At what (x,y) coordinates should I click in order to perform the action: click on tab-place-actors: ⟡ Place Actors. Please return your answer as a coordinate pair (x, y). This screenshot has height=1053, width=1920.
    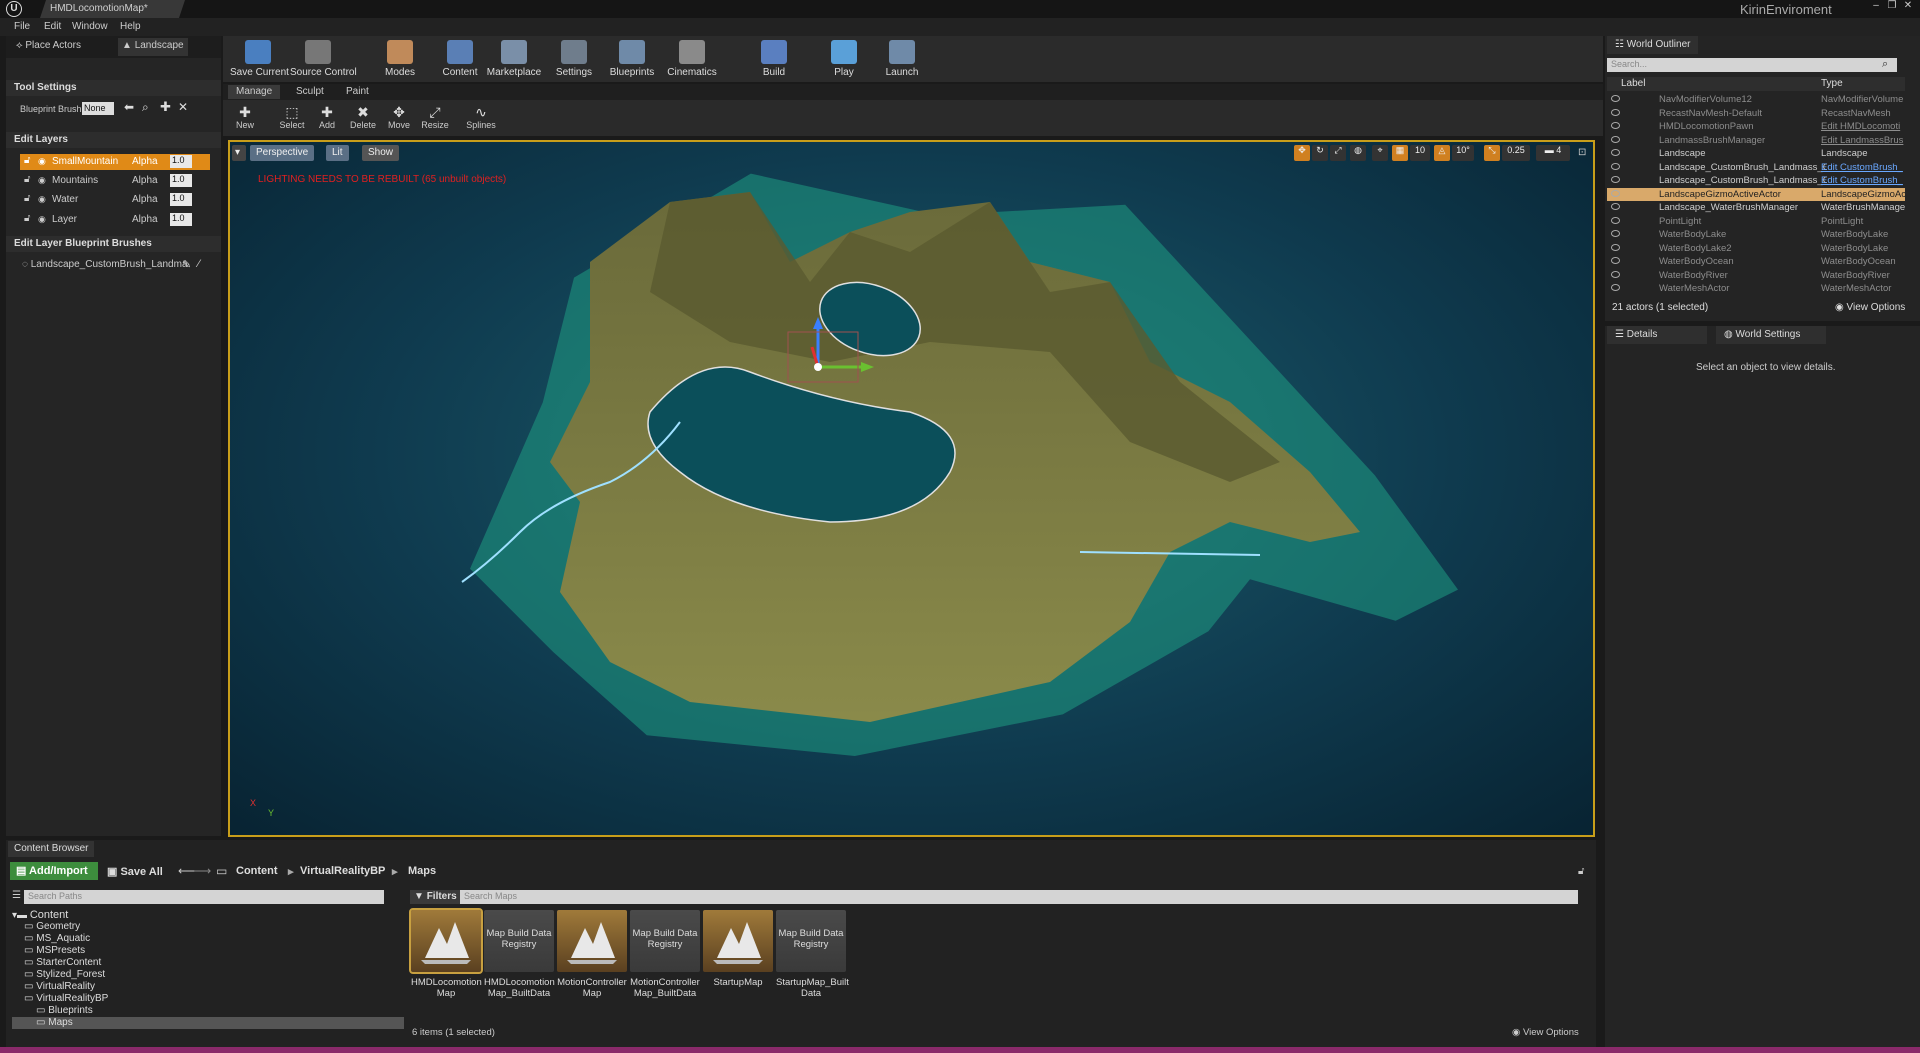
    Looking at the image, I should click on (48, 47).